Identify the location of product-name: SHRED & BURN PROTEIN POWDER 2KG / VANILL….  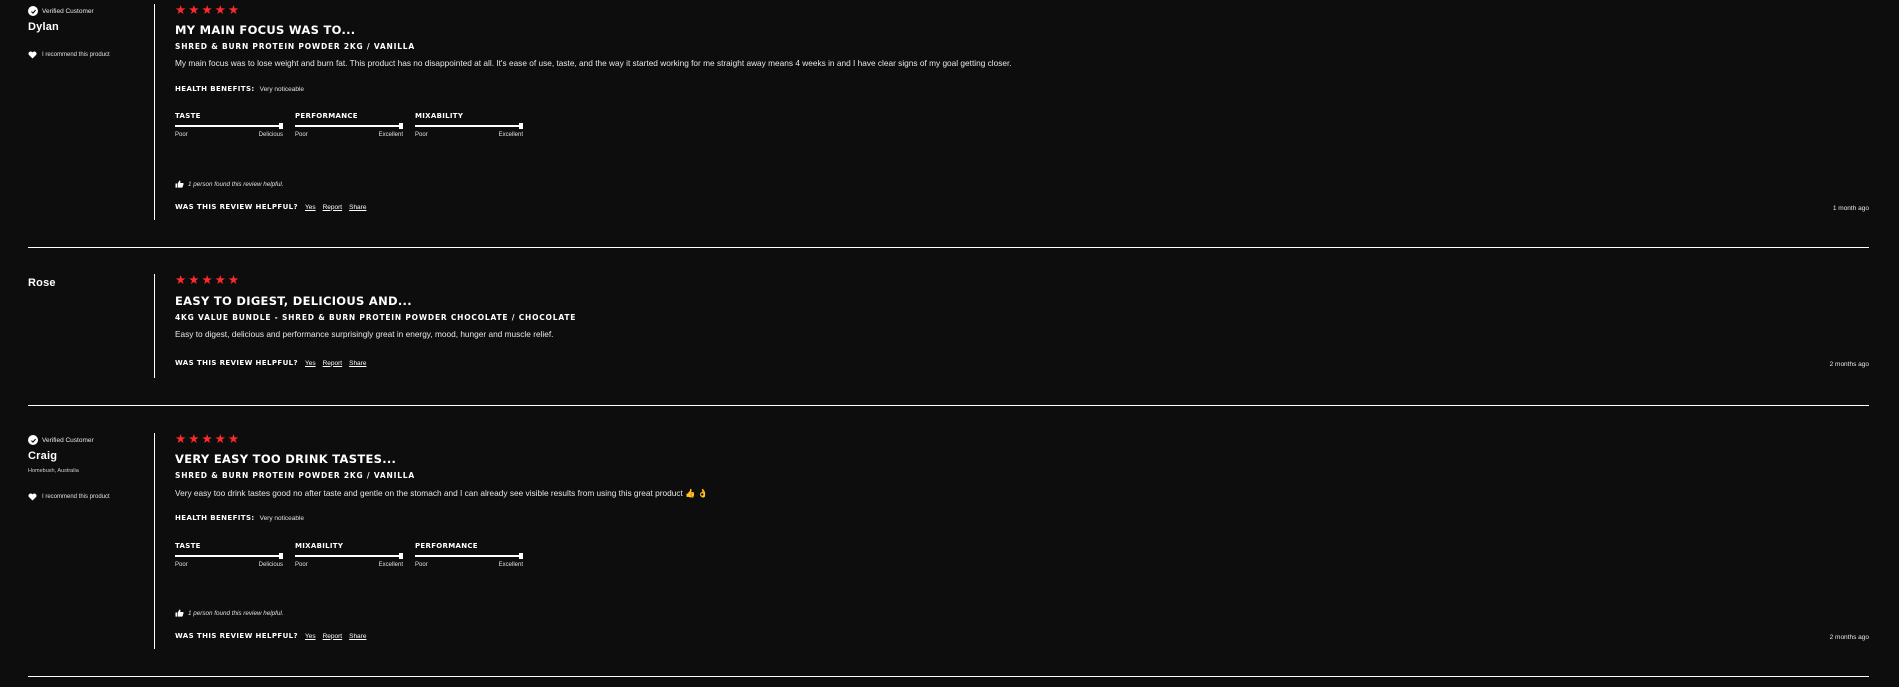
(295, 46).